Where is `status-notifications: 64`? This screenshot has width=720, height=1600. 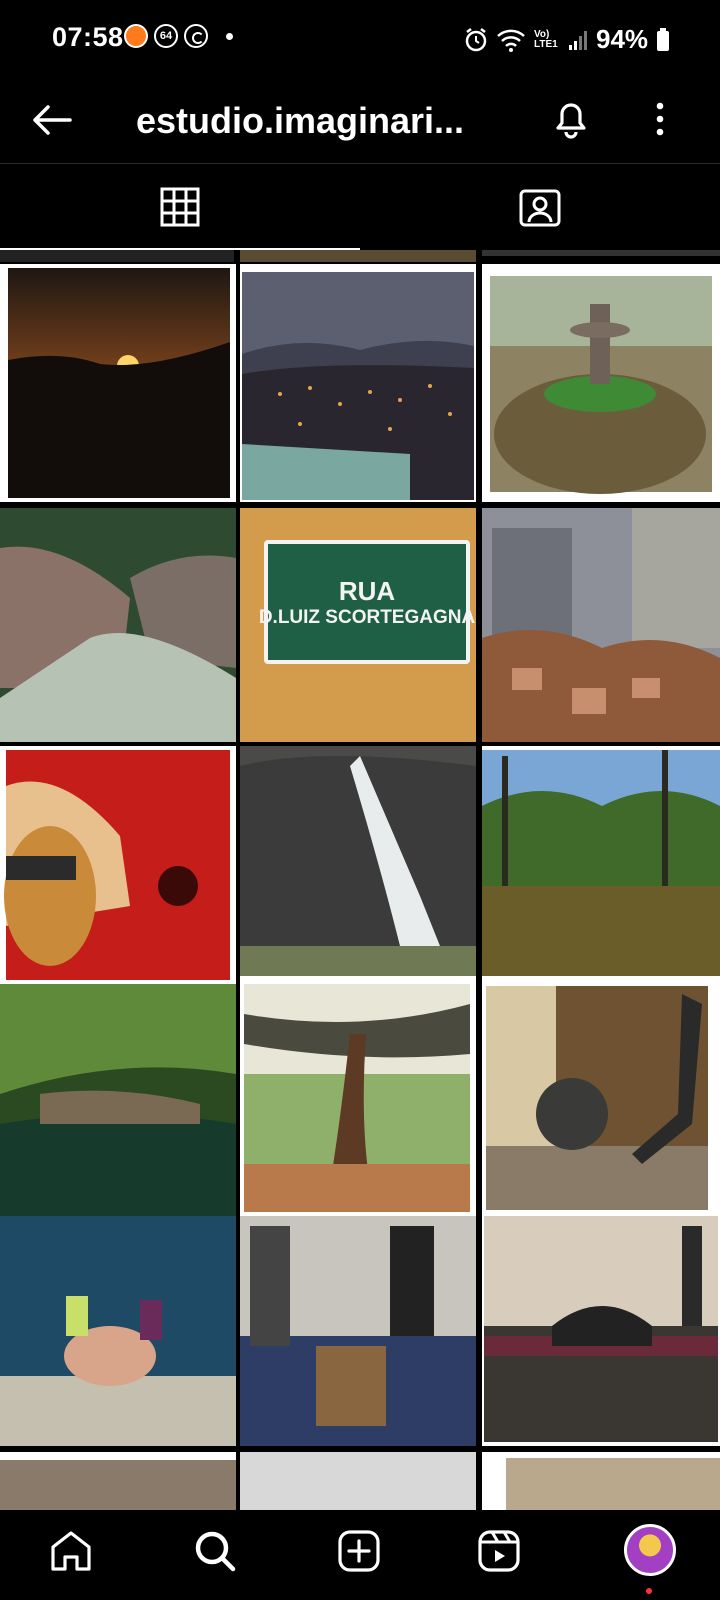
status-notifications: 64 is located at coordinates (178, 36).